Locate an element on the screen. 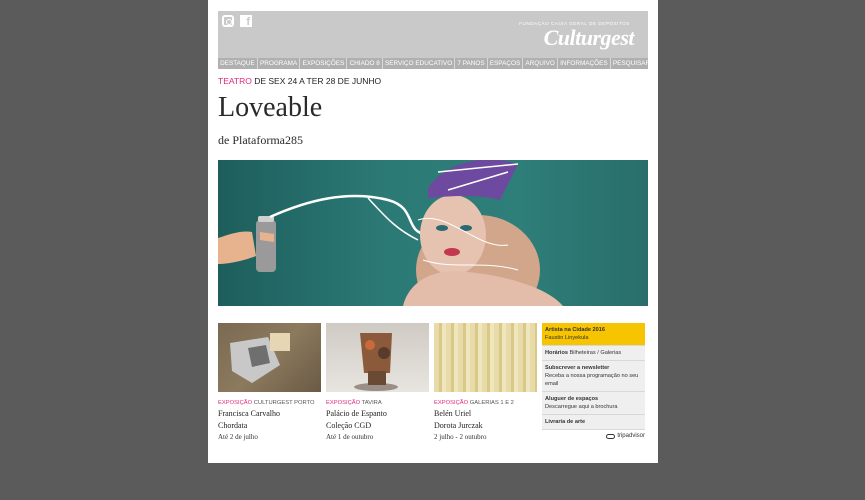 The height and width of the screenshot is (500, 865). thumb-category-line: EXPOSIÇÃO GALERIAS 1 E 2 is located at coordinates (485, 403).